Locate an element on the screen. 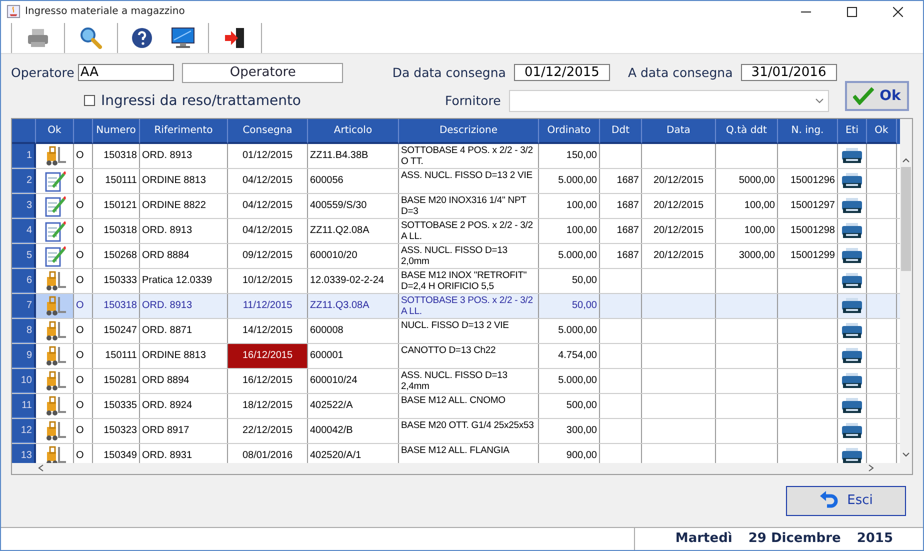 The image size is (924, 551). table-row: 10 O 150281 ORD 8894 16/12/2015 600010/24 ASS. NUCL. FISSO D=13 2,4mm 5.000,00 is located at coordinates (456, 381).